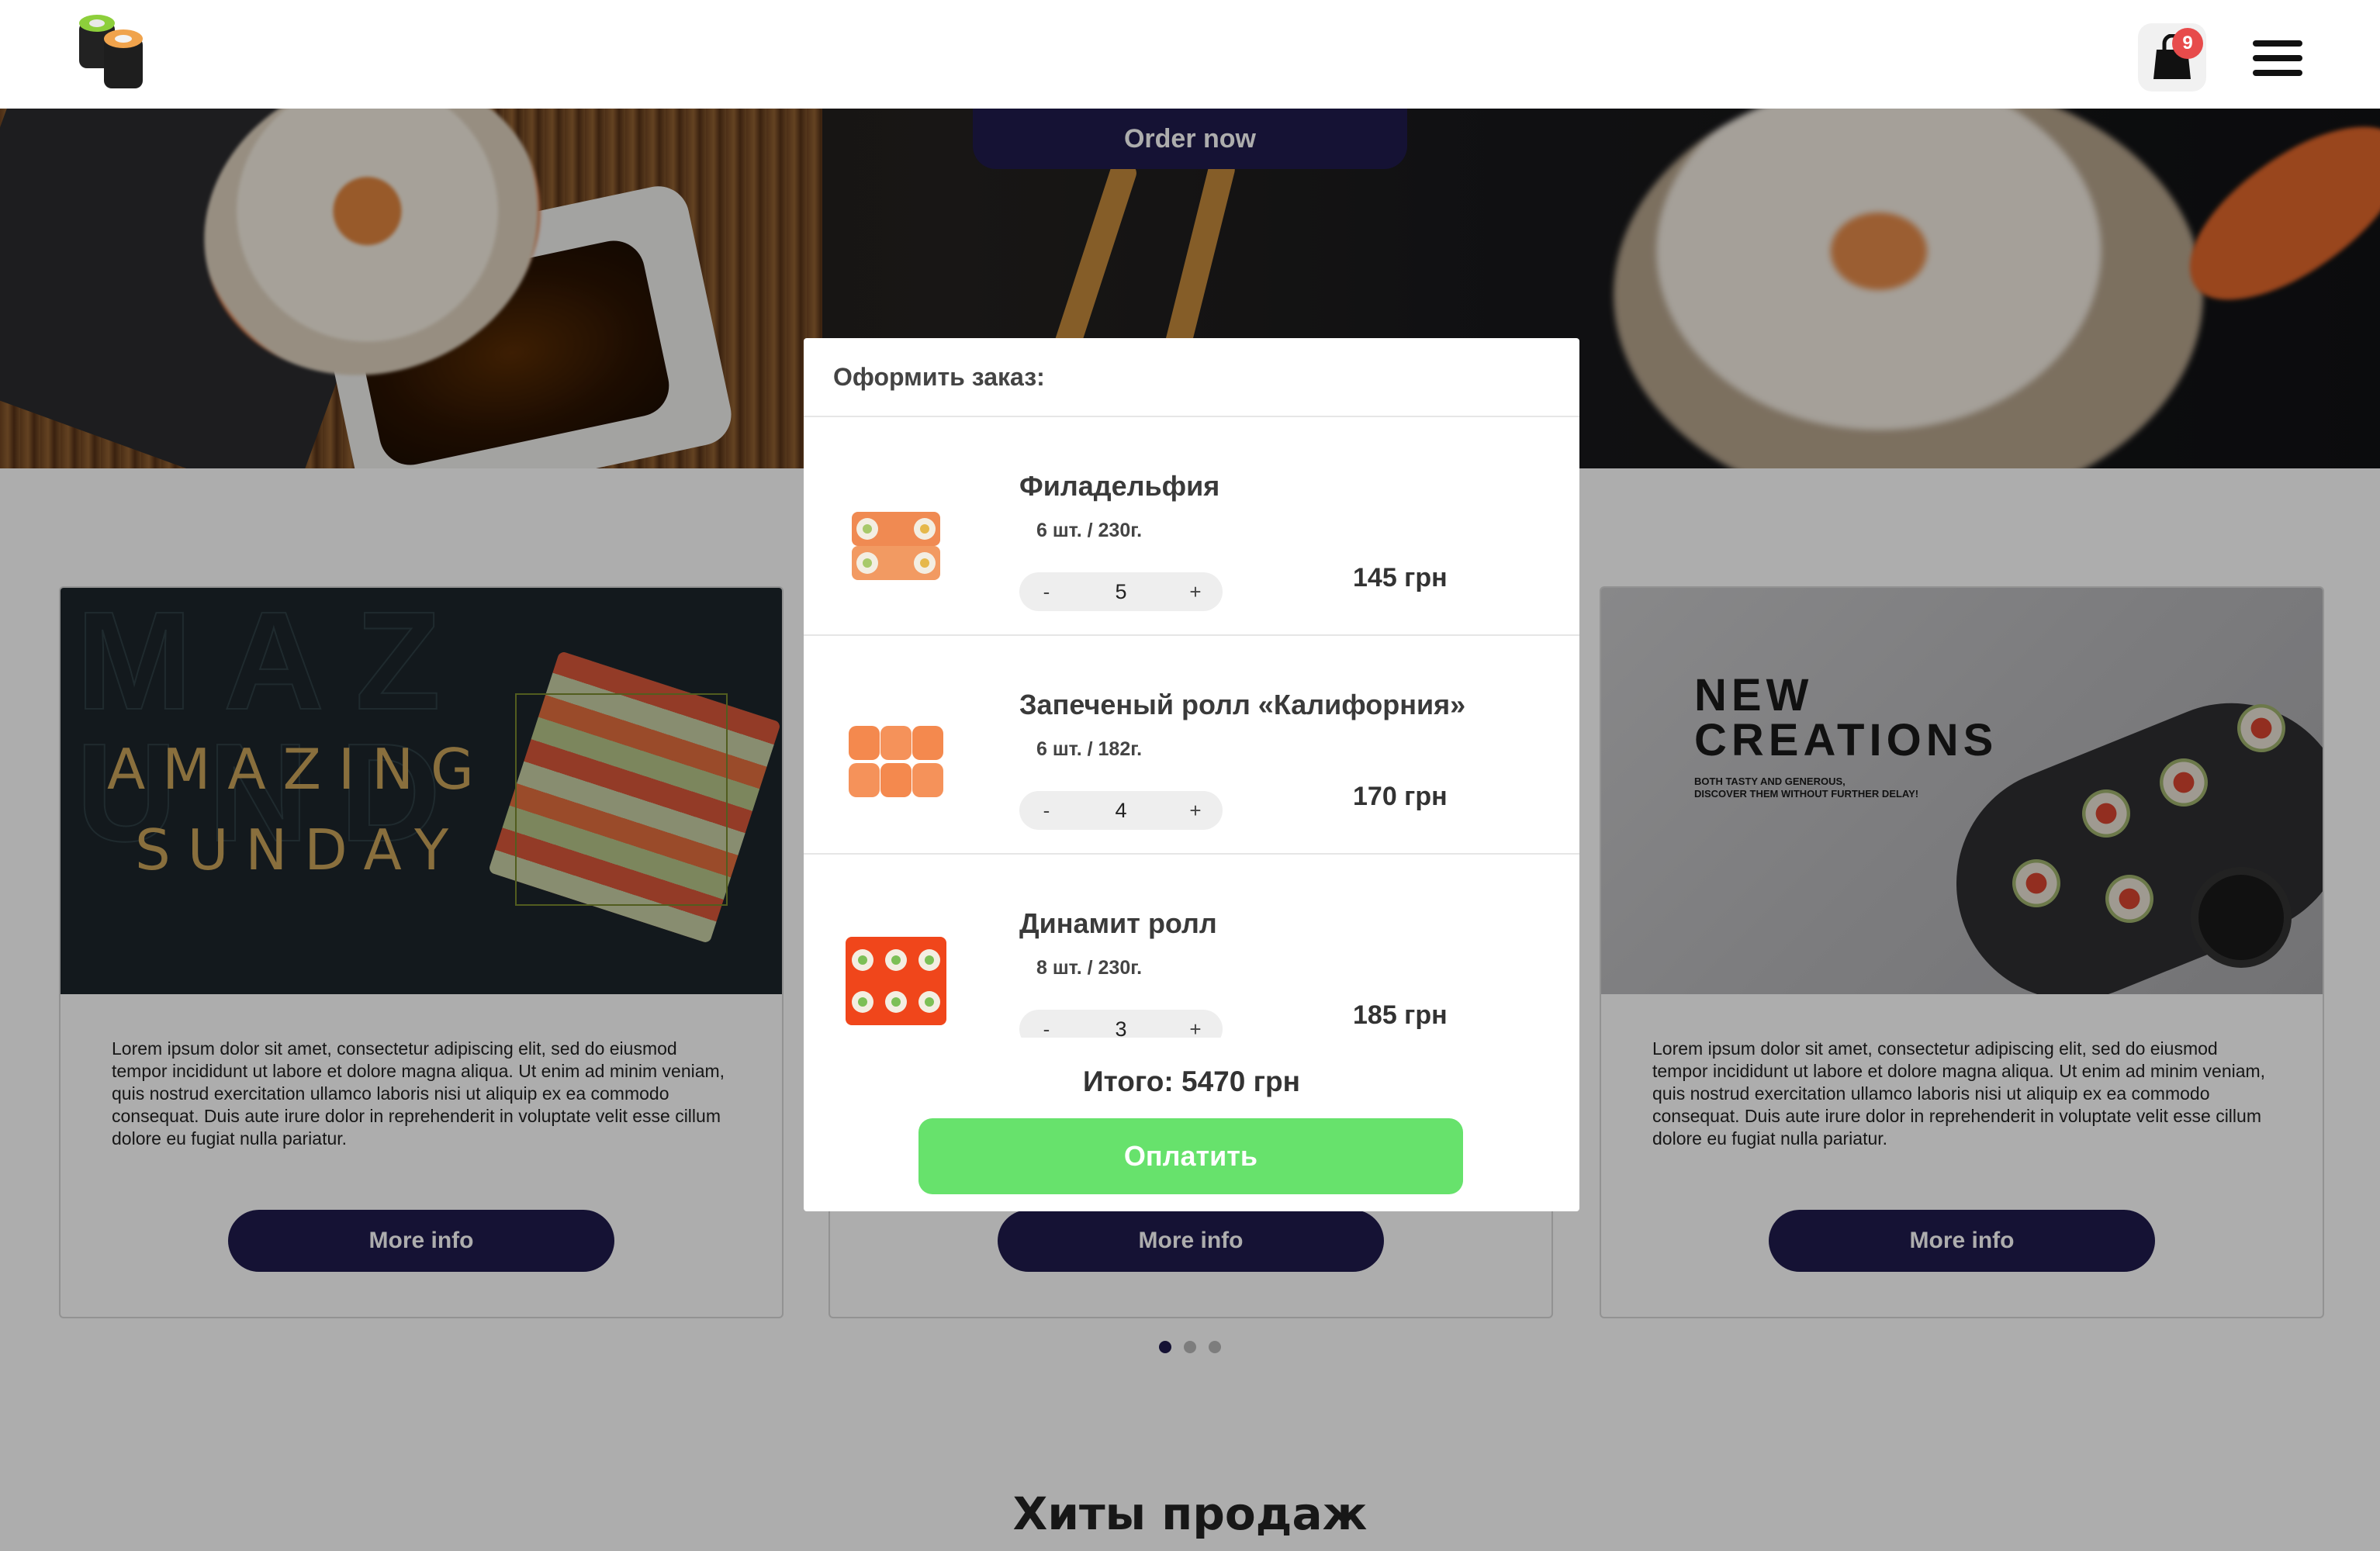  What do you see at coordinates (1089, 749) in the screenshot?
I see `item-meta: 6 шт. / 182г.` at bounding box center [1089, 749].